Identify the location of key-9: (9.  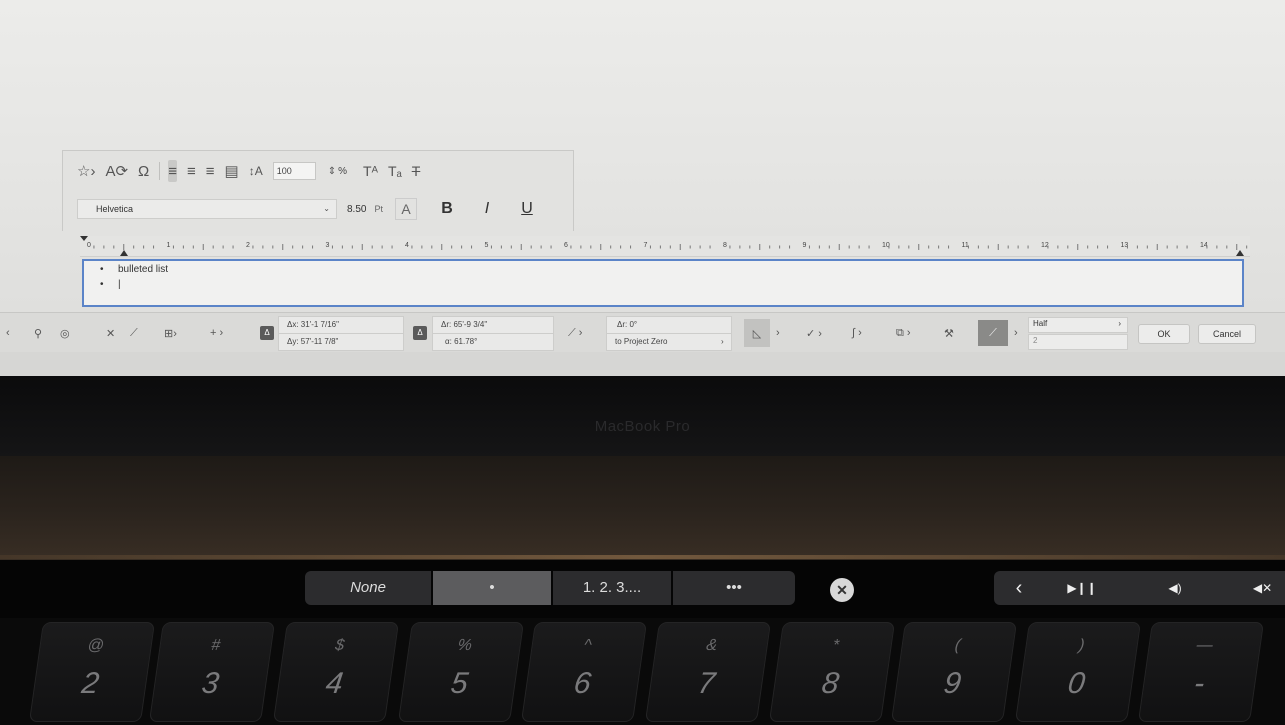
(954, 672).